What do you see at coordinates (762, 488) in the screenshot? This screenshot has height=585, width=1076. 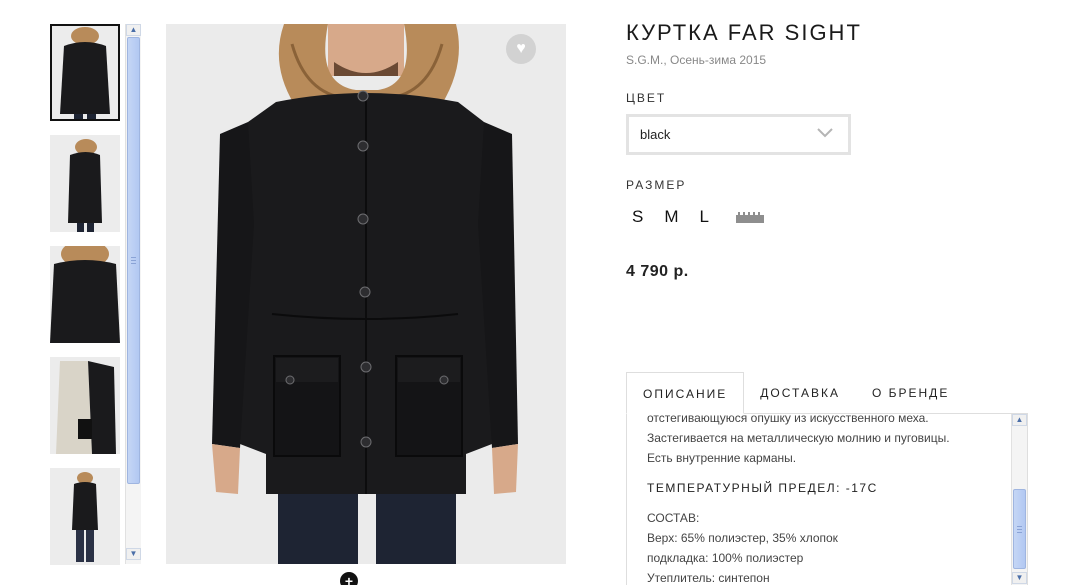 I see `temperature-limit: ТЕМПЕРАТУРНЫЙ ПРЕДЕЛ: -17С` at bounding box center [762, 488].